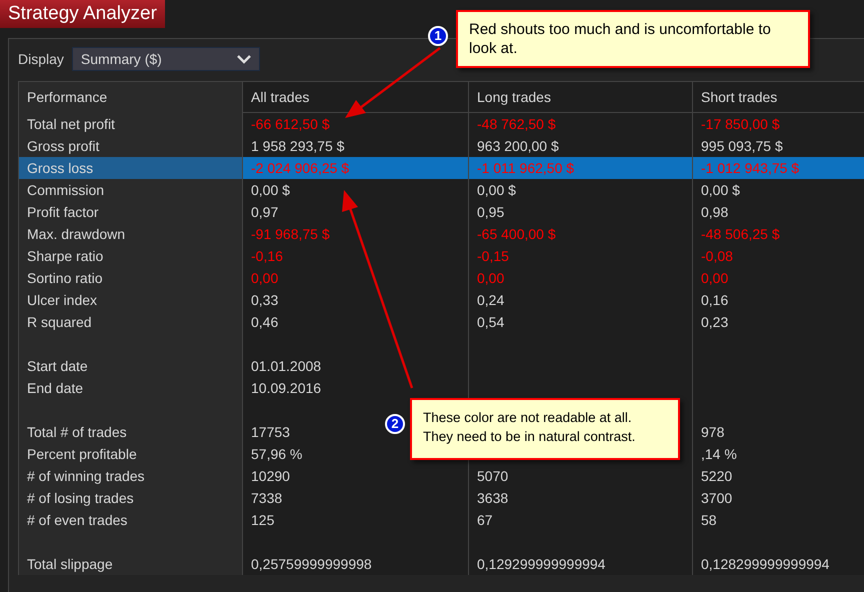 The height and width of the screenshot is (592, 864). What do you see at coordinates (297, 146) in the screenshot?
I see `table-cell: 1 958 293,75 $` at bounding box center [297, 146].